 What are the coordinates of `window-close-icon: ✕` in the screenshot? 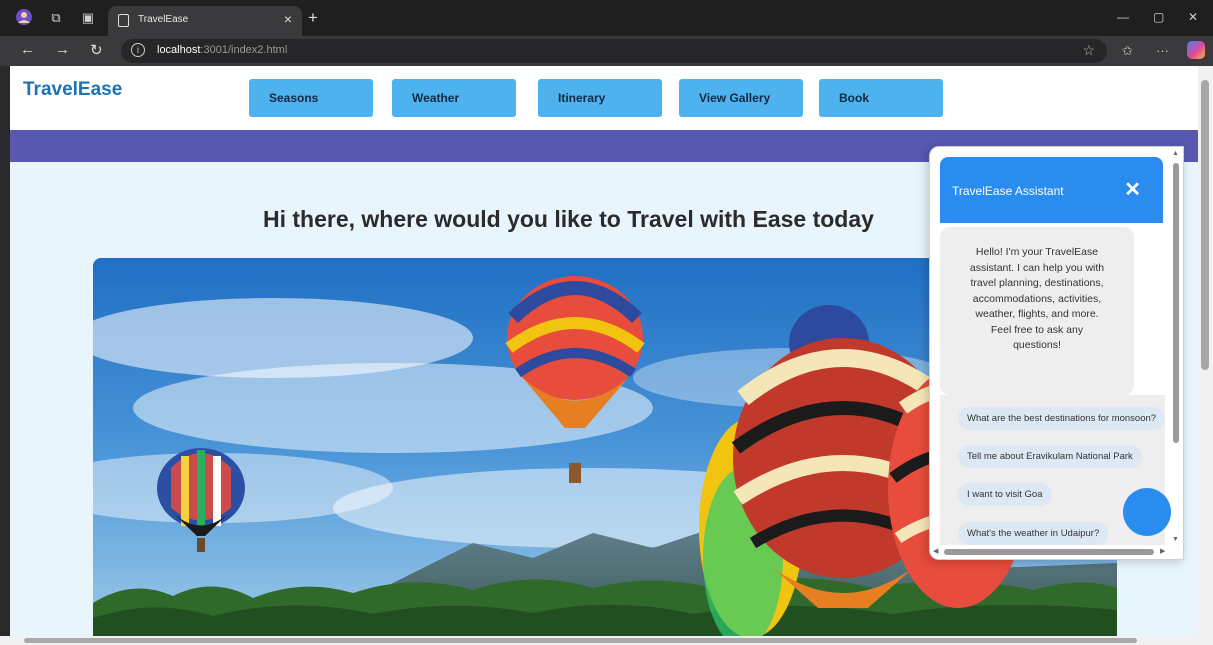 It's located at (1193, 17).